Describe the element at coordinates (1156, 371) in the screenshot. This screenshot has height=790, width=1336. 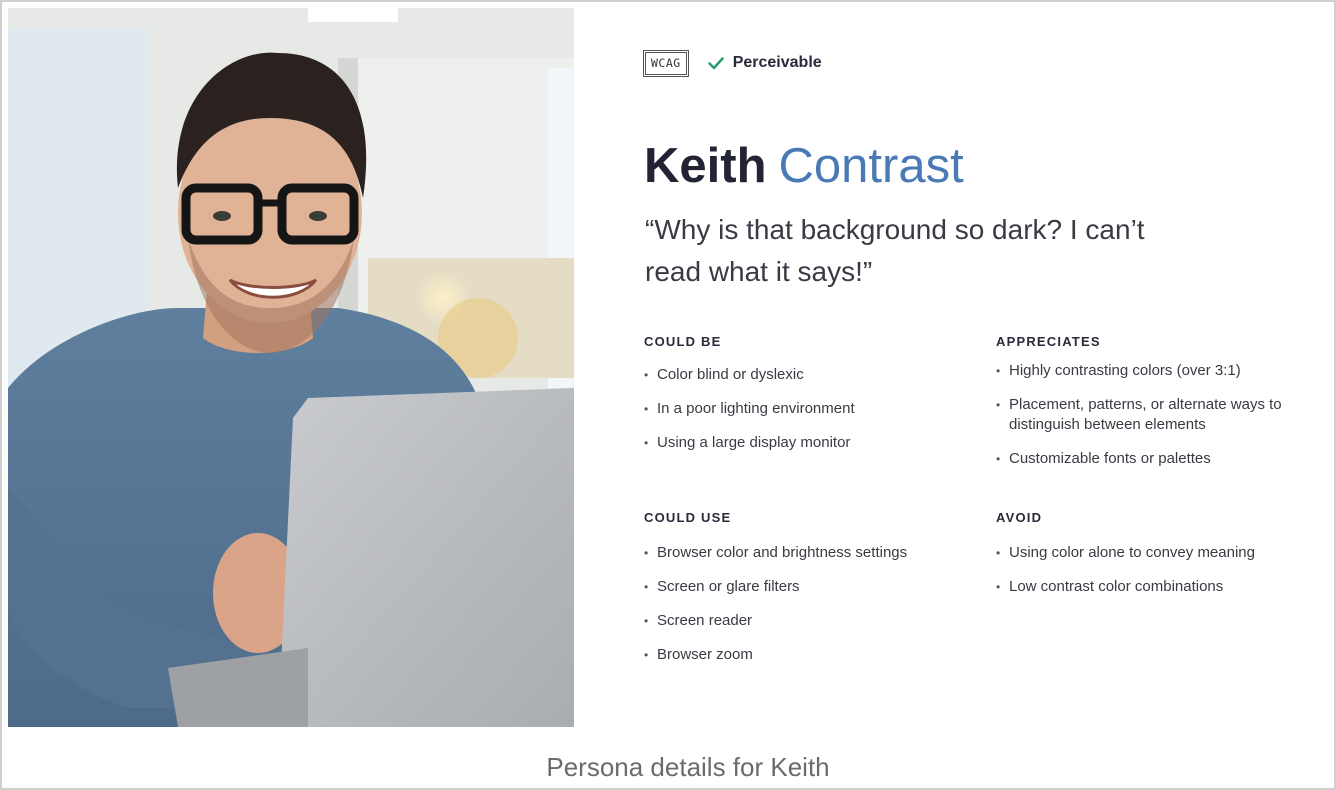
I see `list-item: Highly contrasting colors (over 3:1)` at that location.